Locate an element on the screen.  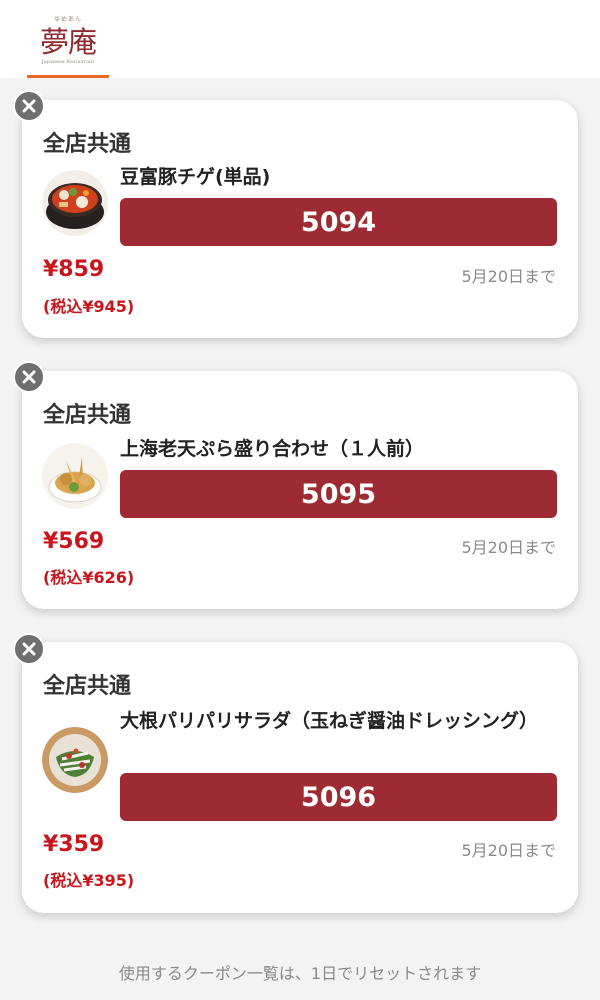
coupon-tax-price: (税込¥945) is located at coordinates (89, 306).